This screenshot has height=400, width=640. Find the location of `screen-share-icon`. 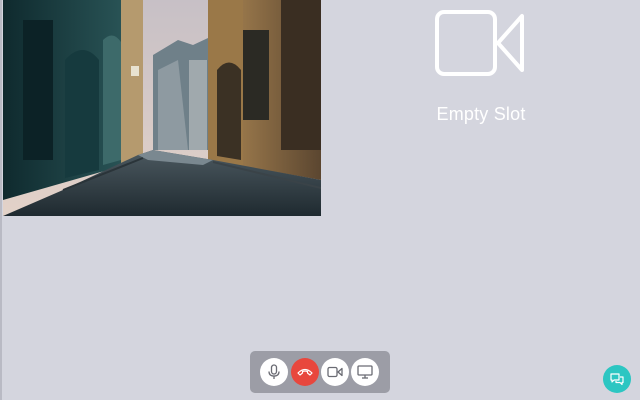

screen-share-icon is located at coordinates (365, 372).